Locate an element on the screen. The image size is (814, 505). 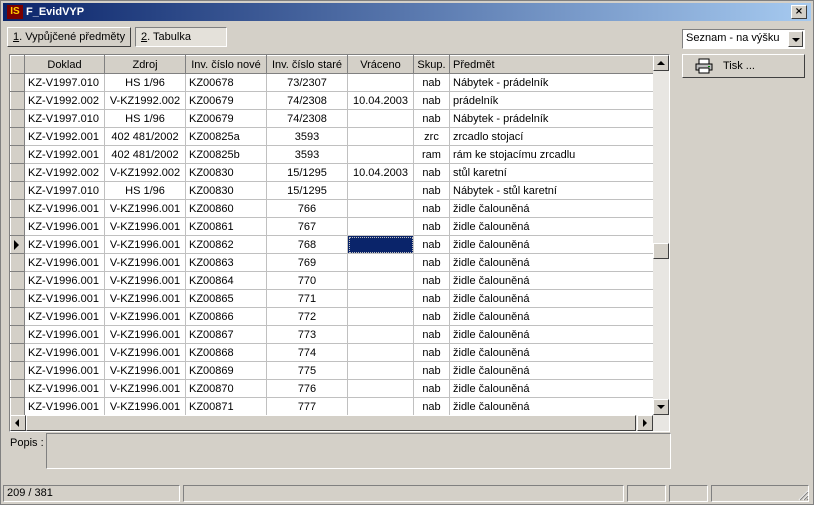
cell-inv-new: KZ00867 is located at coordinates (226, 334).